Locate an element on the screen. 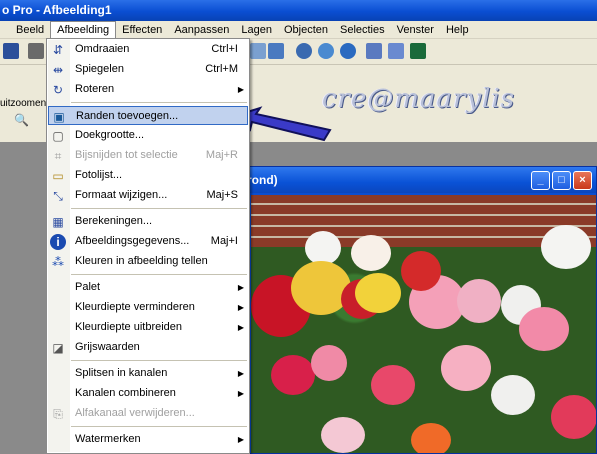 The width and height of the screenshot is (597, 454). minimize-button: _ is located at coordinates (540, 180).